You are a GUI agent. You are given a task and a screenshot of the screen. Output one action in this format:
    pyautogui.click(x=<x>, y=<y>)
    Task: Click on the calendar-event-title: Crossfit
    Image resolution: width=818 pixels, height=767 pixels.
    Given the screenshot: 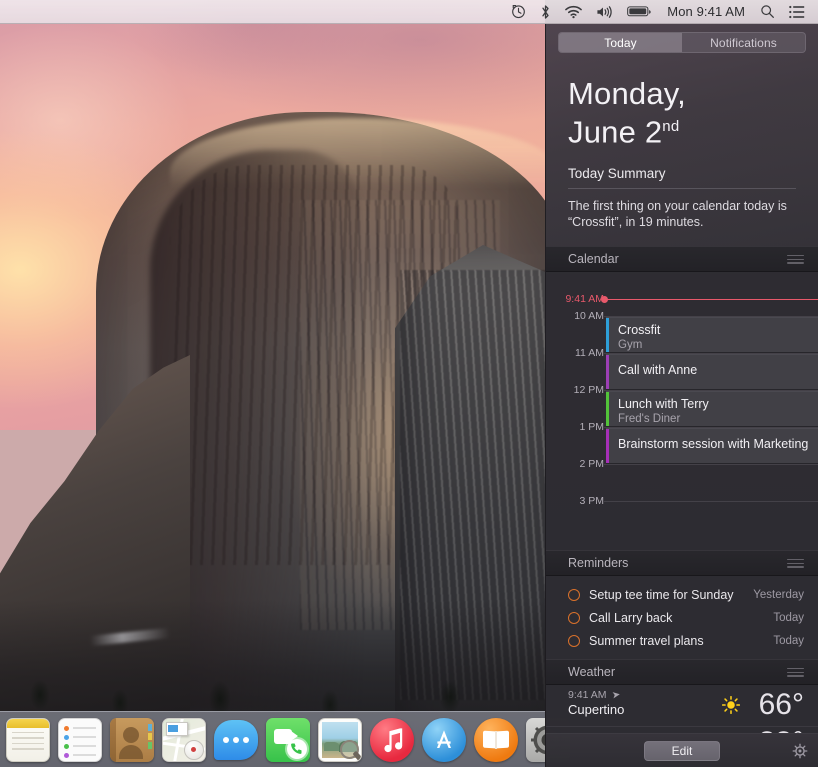 What is the action you would take?
    pyautogui.click(x=639, y=330)
    